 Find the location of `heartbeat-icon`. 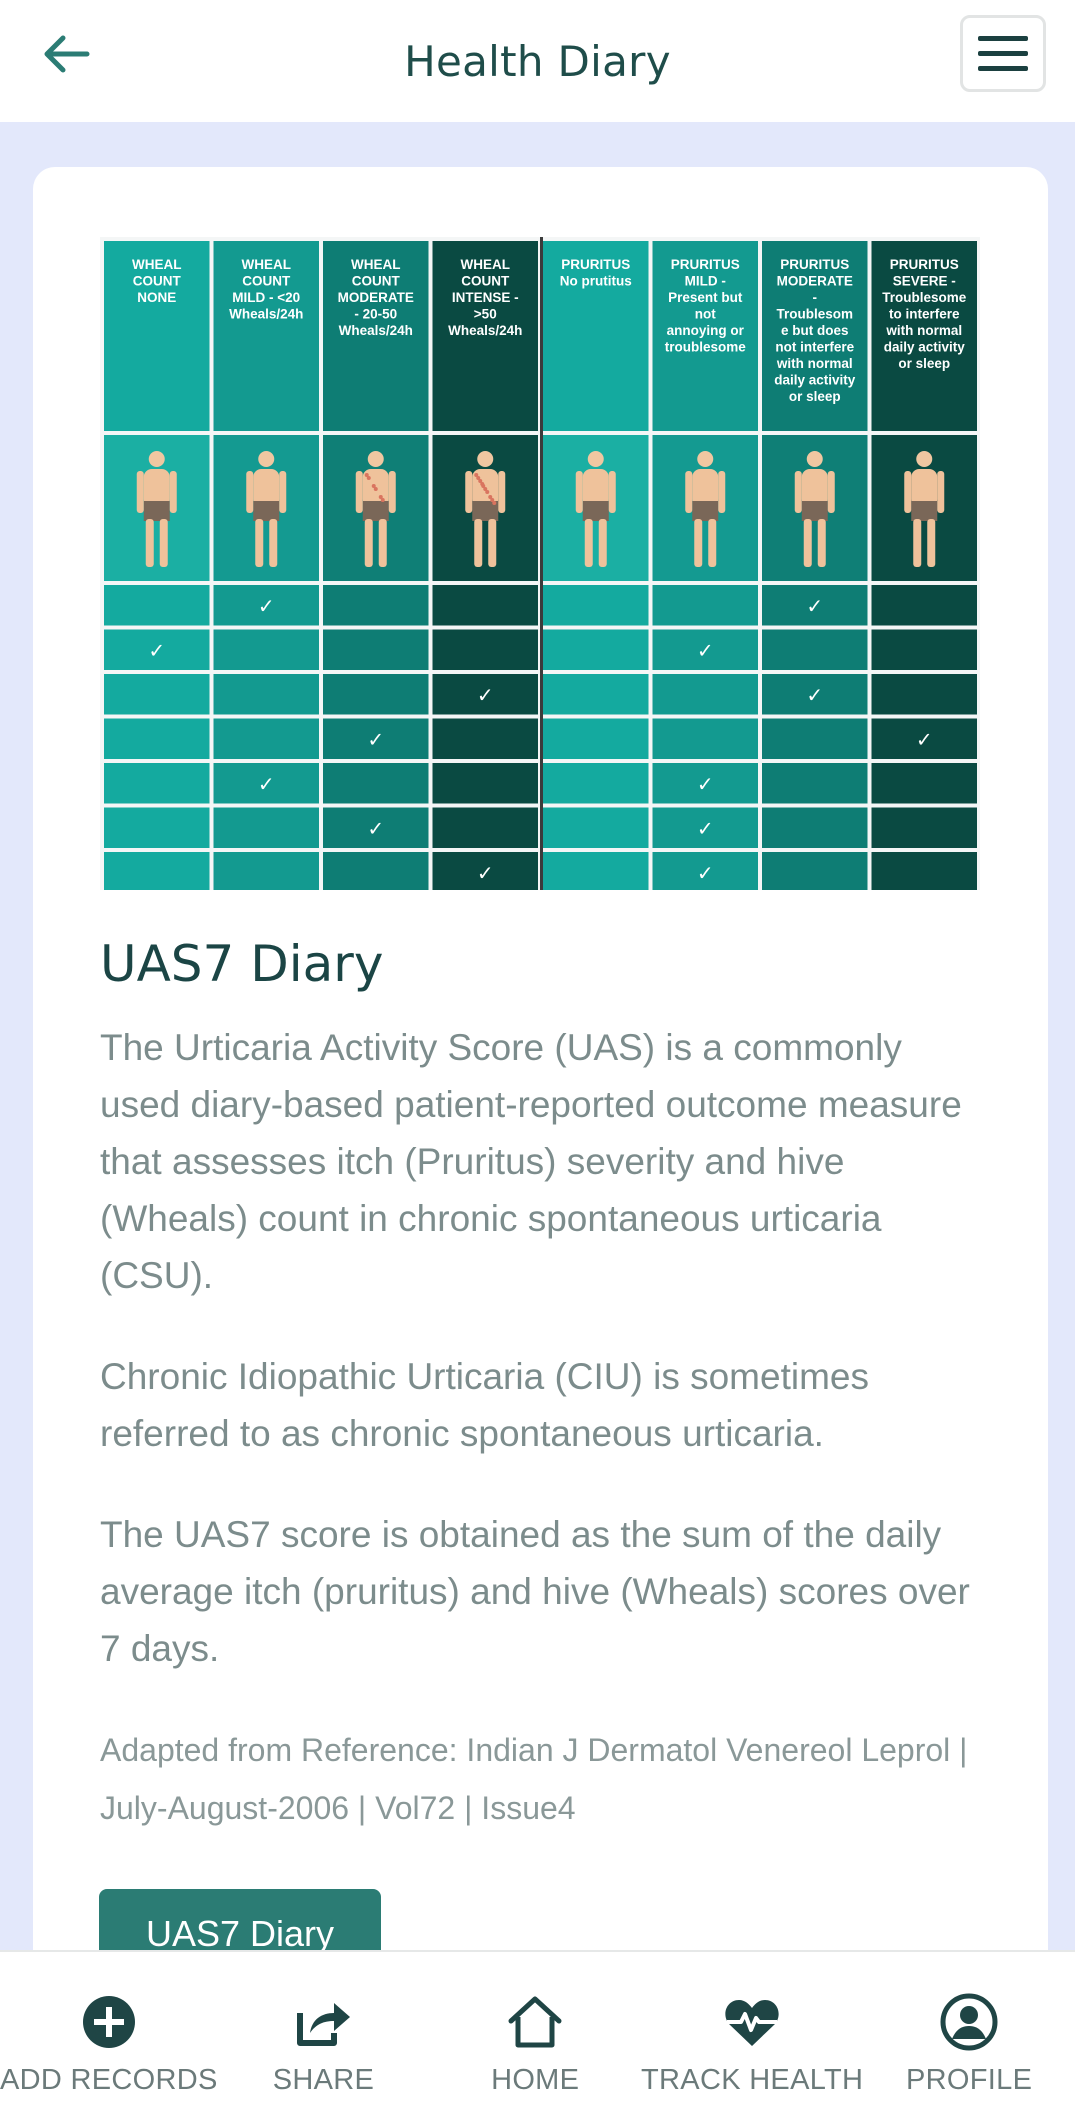

heartbeat-icon is located at coordinates (752, 2023).